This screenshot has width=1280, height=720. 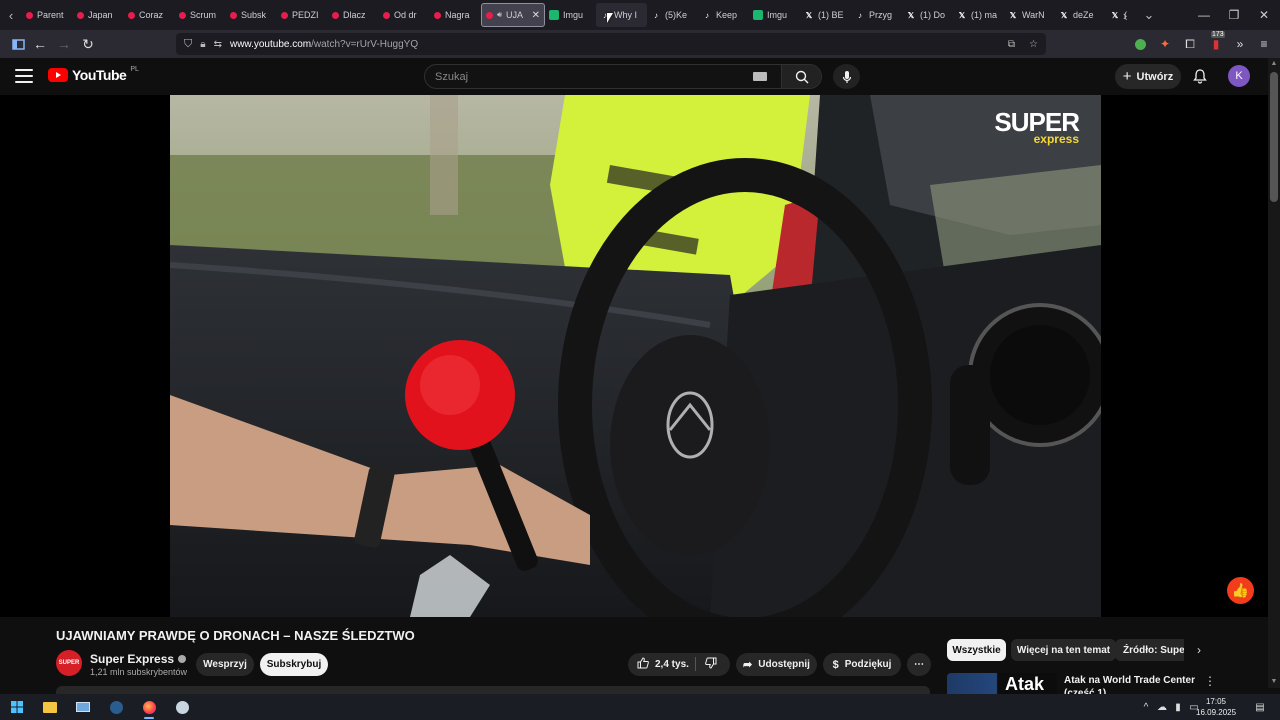 What do you see at coordinates (711, 664) in the screenshot?
I see `dislike-button` at bounding box center [711, 664].